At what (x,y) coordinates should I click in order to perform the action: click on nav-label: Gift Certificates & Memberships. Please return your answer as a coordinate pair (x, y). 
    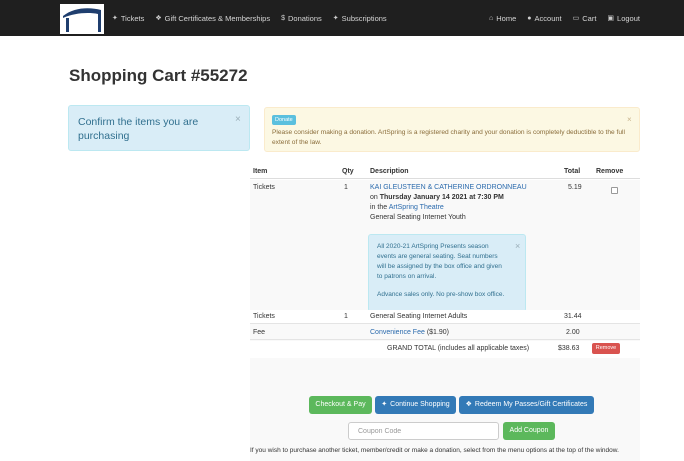
    Looking at the image, I should click on (217, 18).